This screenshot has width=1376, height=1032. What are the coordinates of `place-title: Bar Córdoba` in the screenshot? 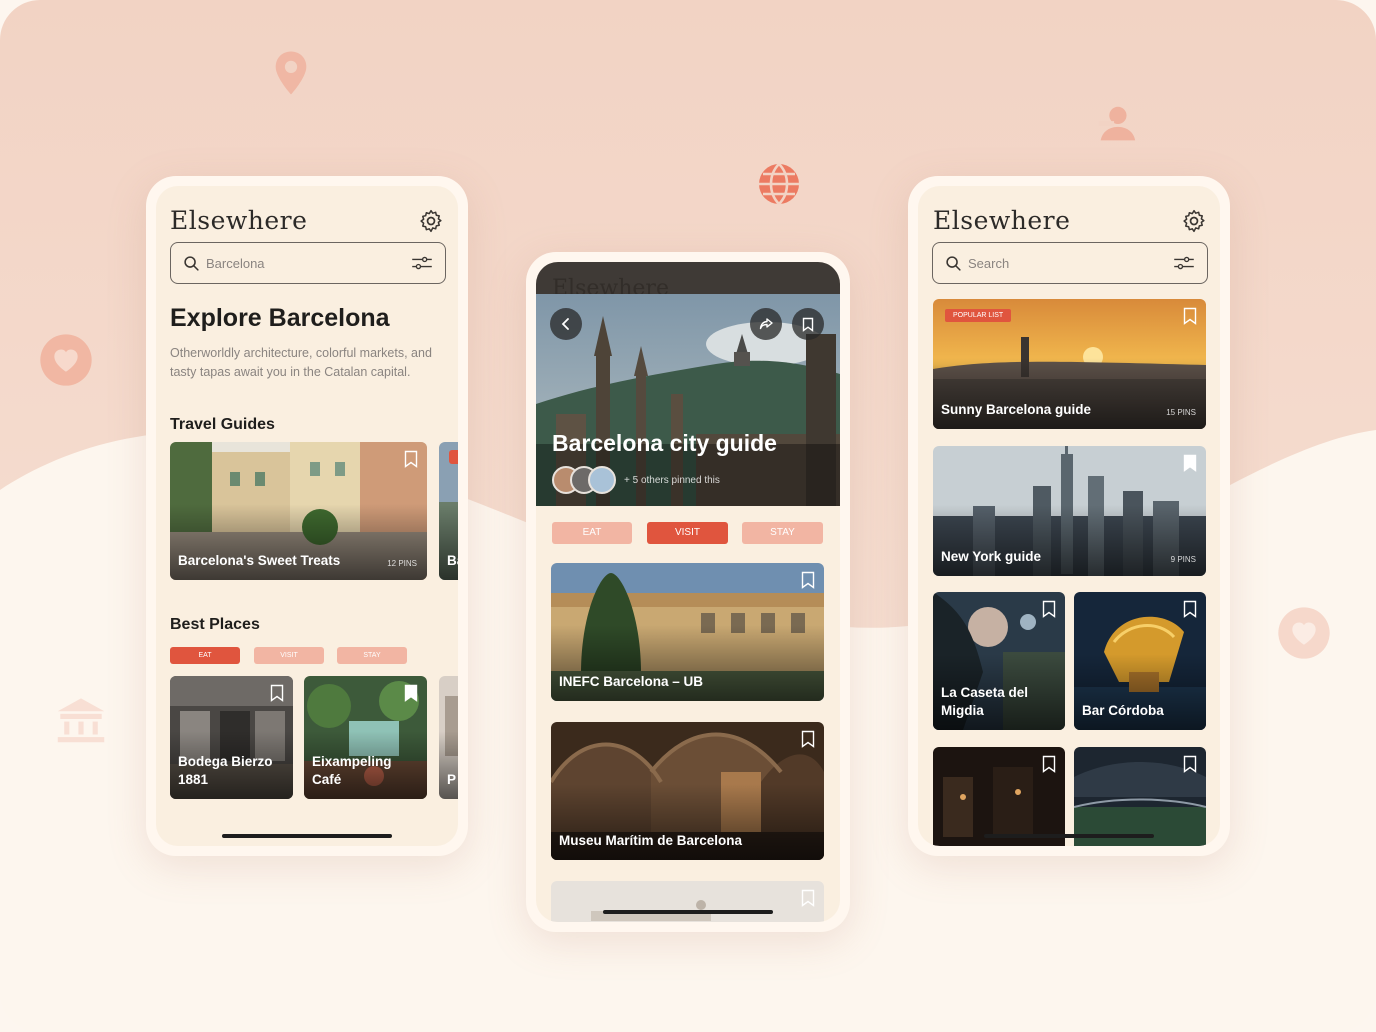 It's located at (1123, 710).